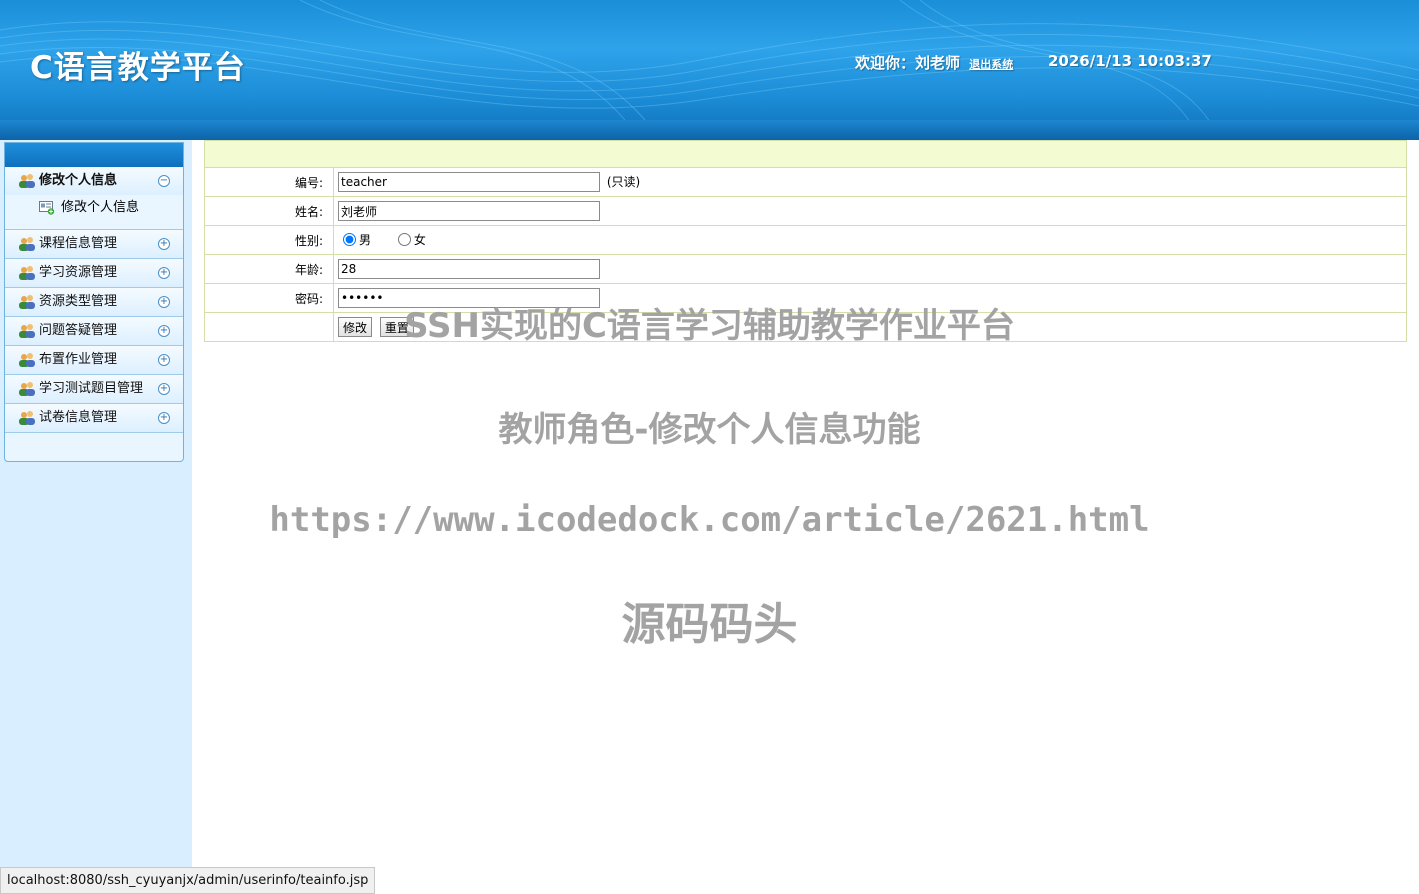 The width and height of the screenshot is (1419, 894). Describe the element at coordinates (269, 327) in the screenshot. I see `actions-label-cell` at that location.